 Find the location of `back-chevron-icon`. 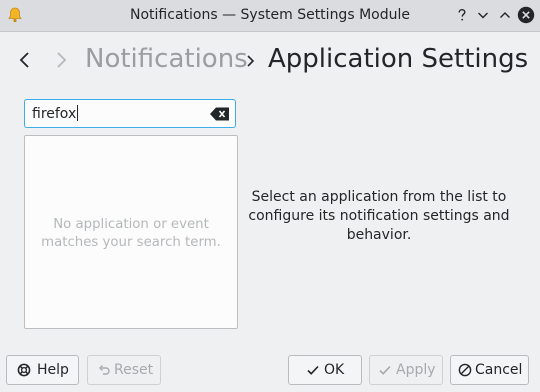

back-chevron-icon is located at coordinates (25, 60).